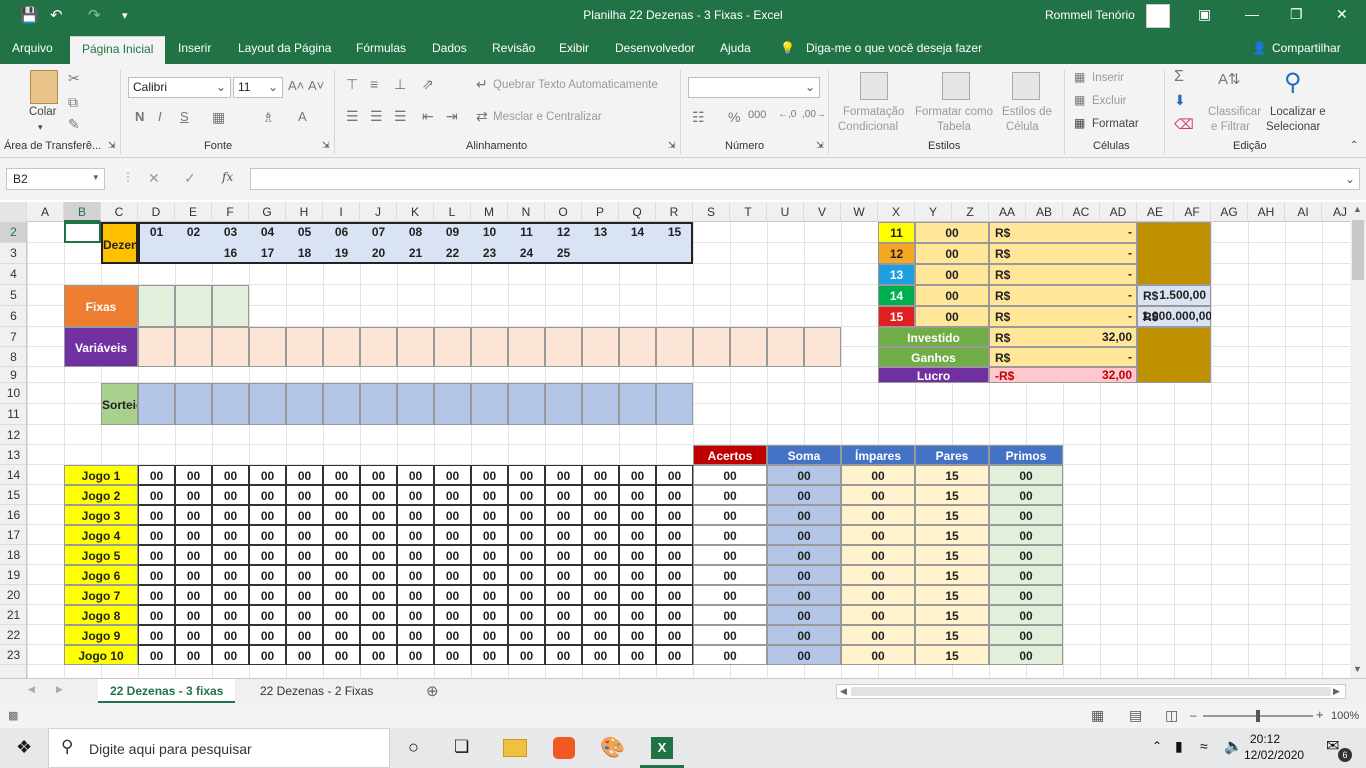 This screenshot has height=768, width=1366. I want to click on horizontal-scrollbar: ◀ ▶, so click(1091, 691).